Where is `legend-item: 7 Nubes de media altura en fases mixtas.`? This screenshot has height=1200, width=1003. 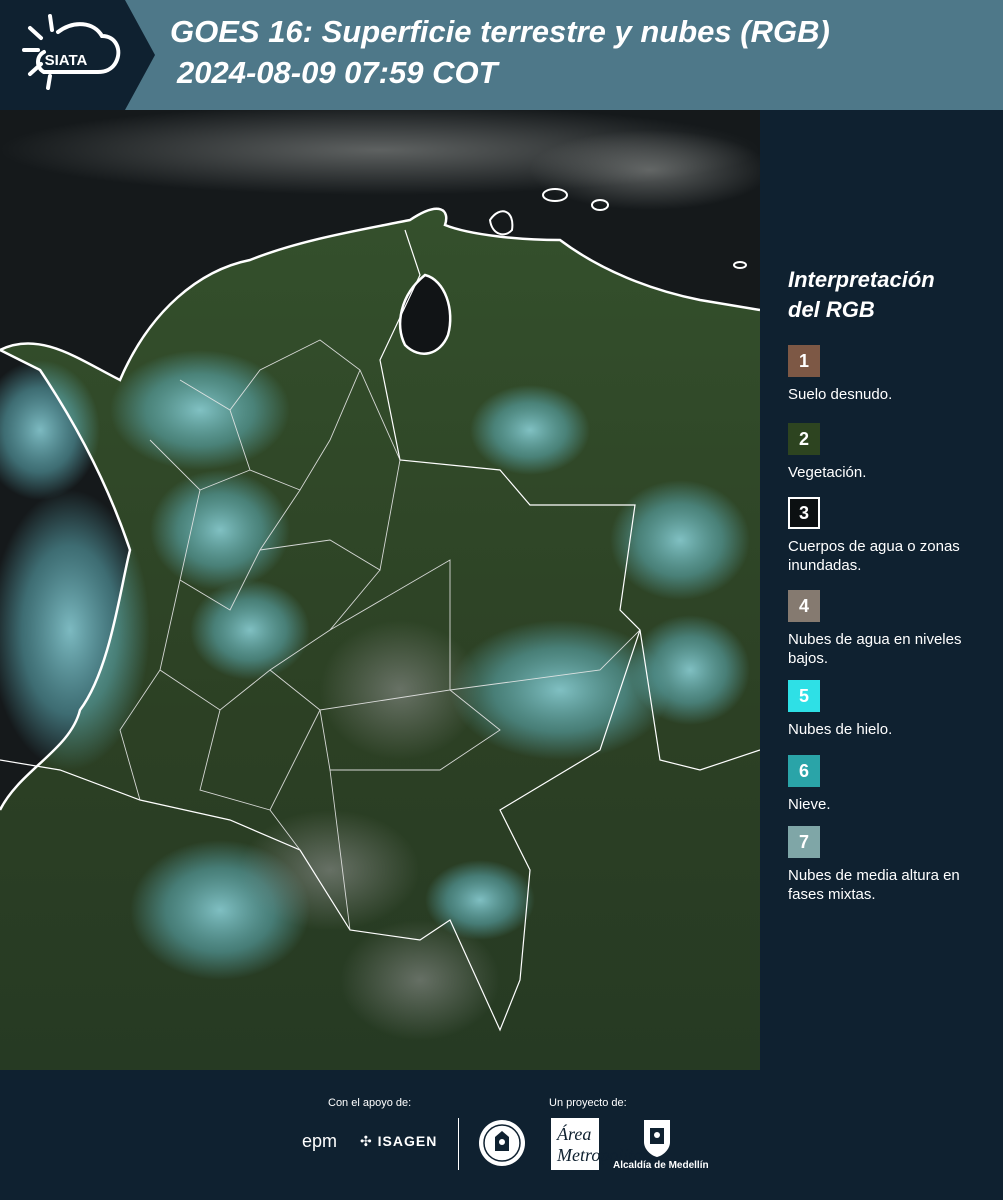 legend-item: 7 Nubes de media altura en fases mixtas. is located at coordinates (888, 865).